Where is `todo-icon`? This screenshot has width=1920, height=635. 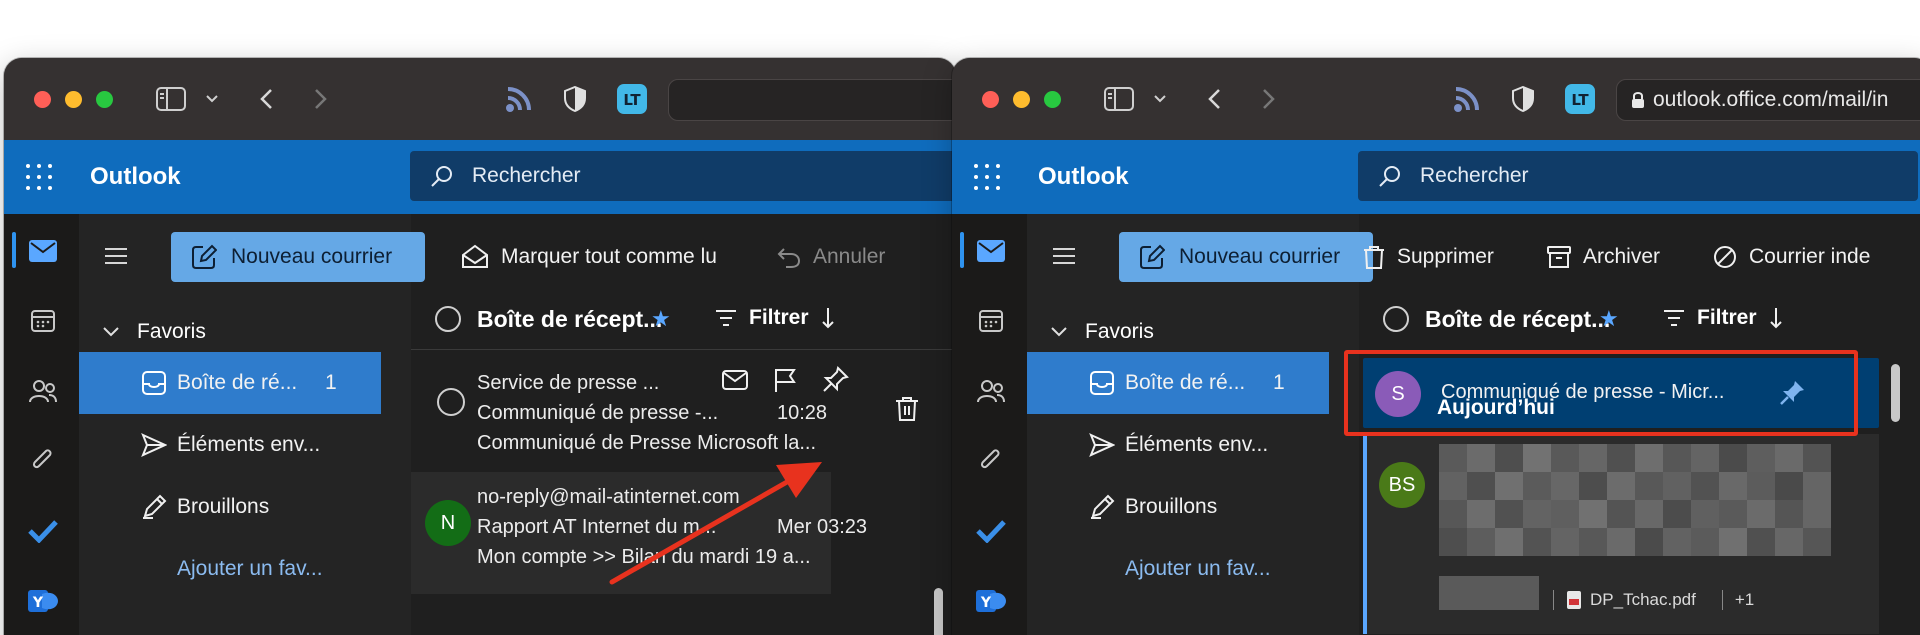 todo-icon is located at coordinates (991, 531).